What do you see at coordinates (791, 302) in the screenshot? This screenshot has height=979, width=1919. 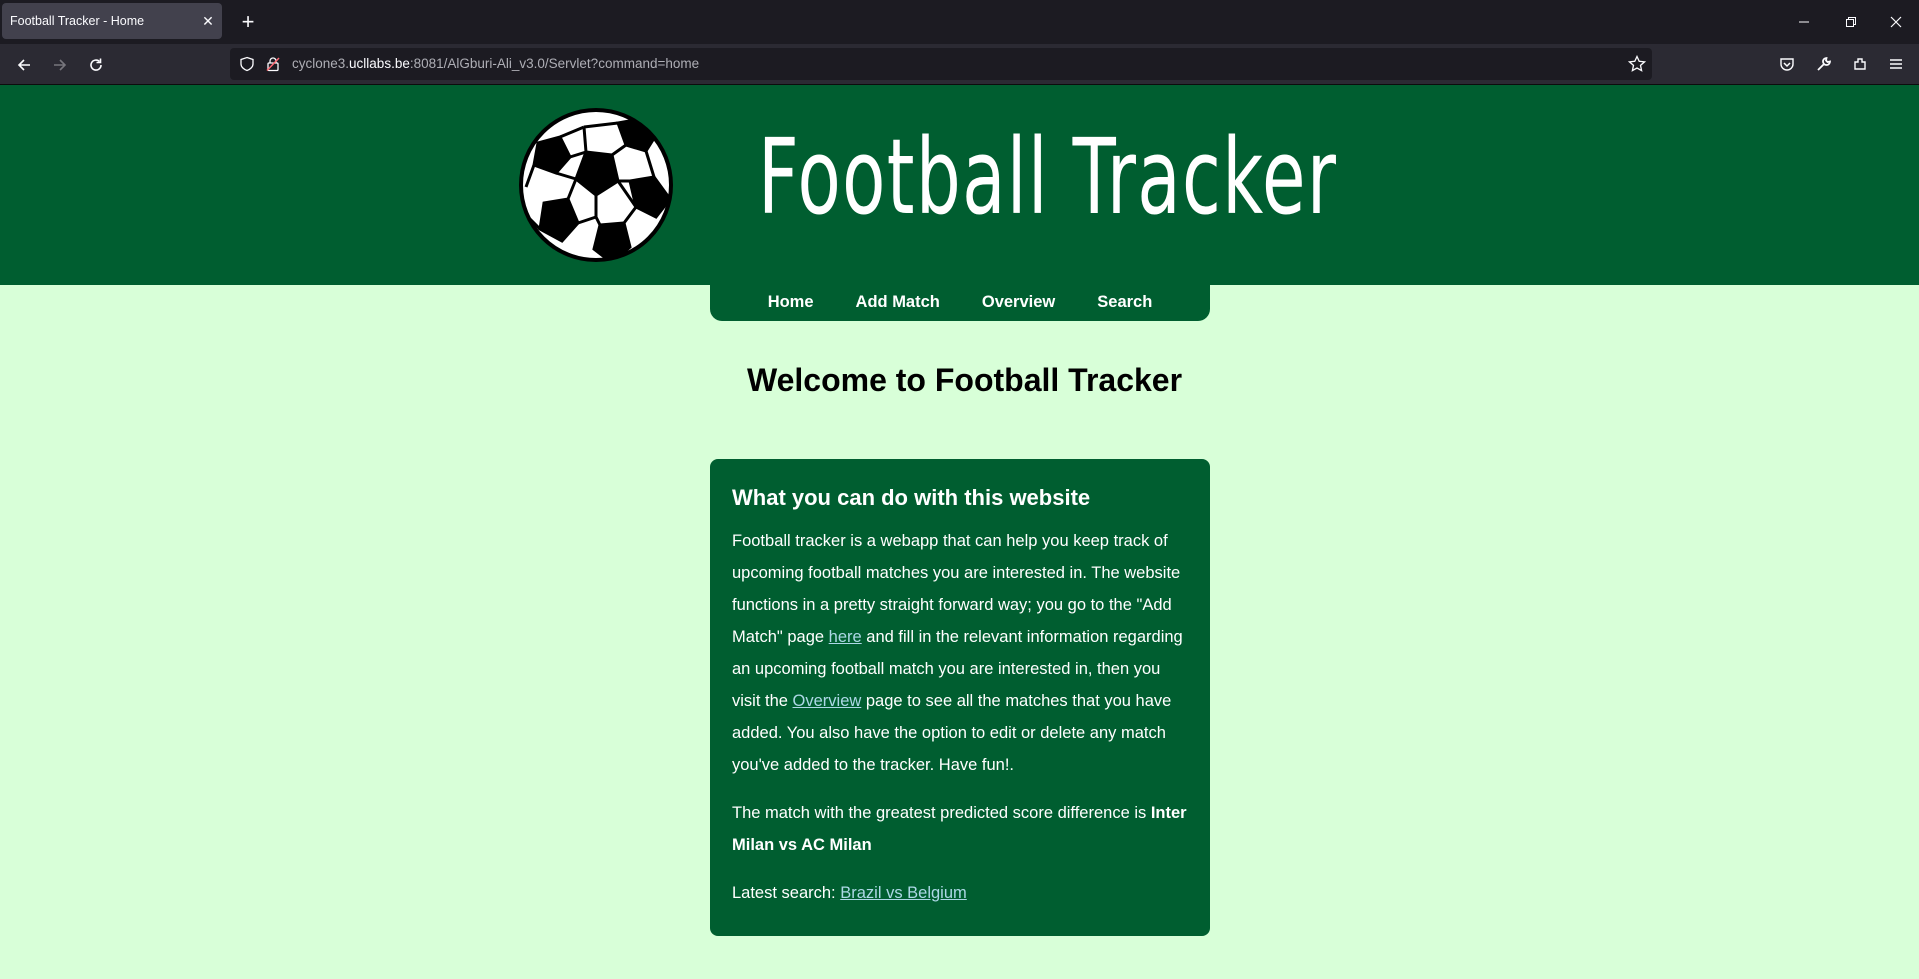 I see `nav-home: Home` at bounding box center [791, 302].